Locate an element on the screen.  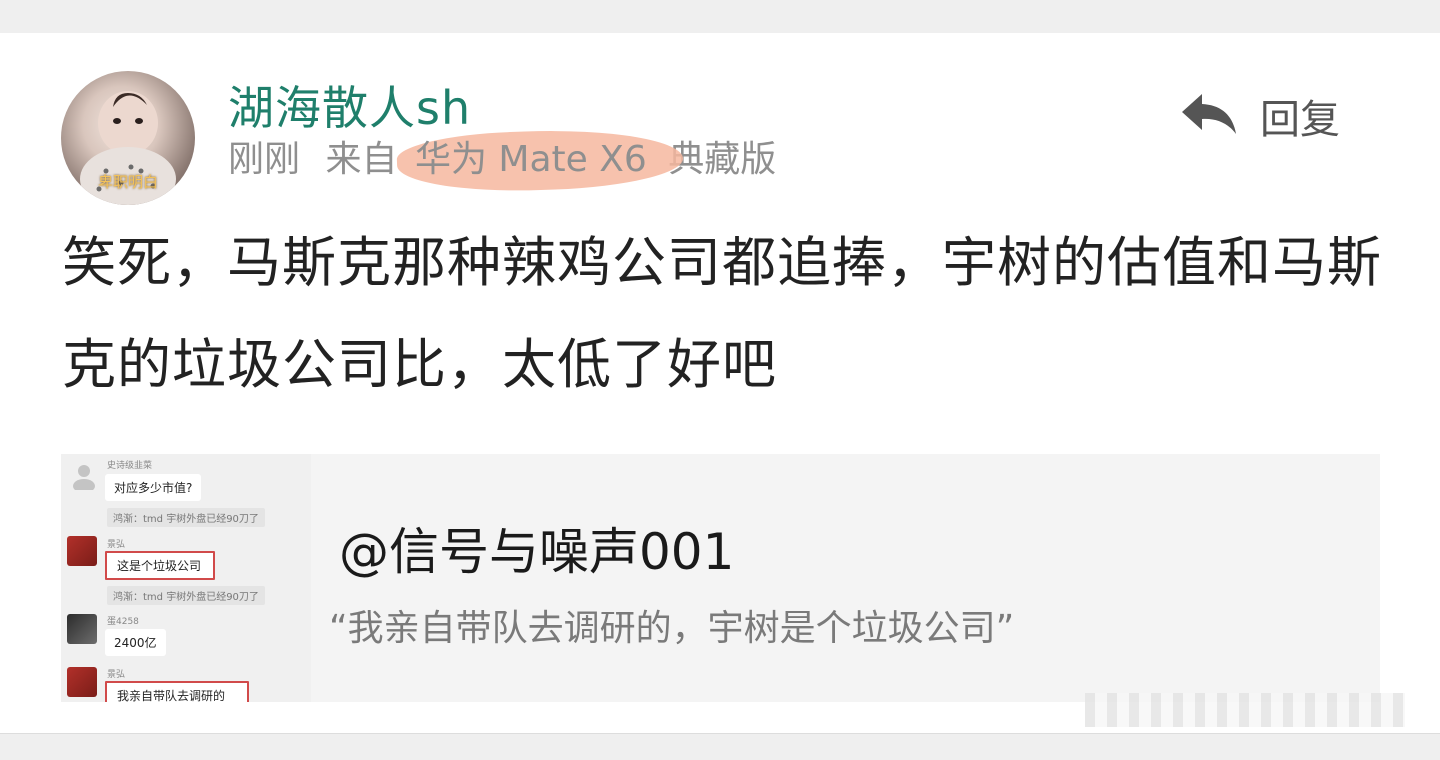
device-name: 华为 Mate X6 is located at coordinates (530, 159).